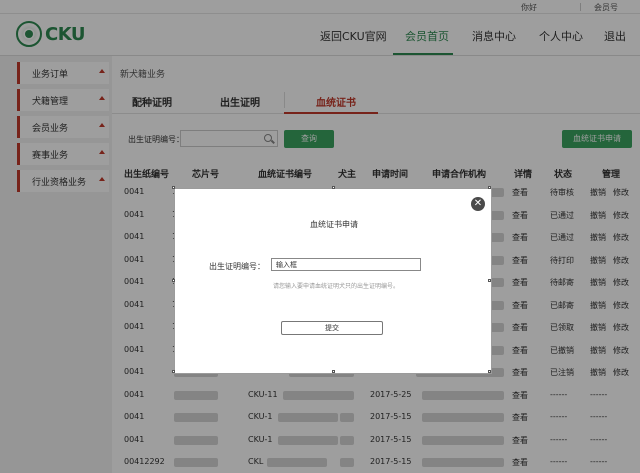  What do you see at coordinates (478, 204) in the screenshot?
I see `close-icon: ✕` at bounding box center [478, 204].